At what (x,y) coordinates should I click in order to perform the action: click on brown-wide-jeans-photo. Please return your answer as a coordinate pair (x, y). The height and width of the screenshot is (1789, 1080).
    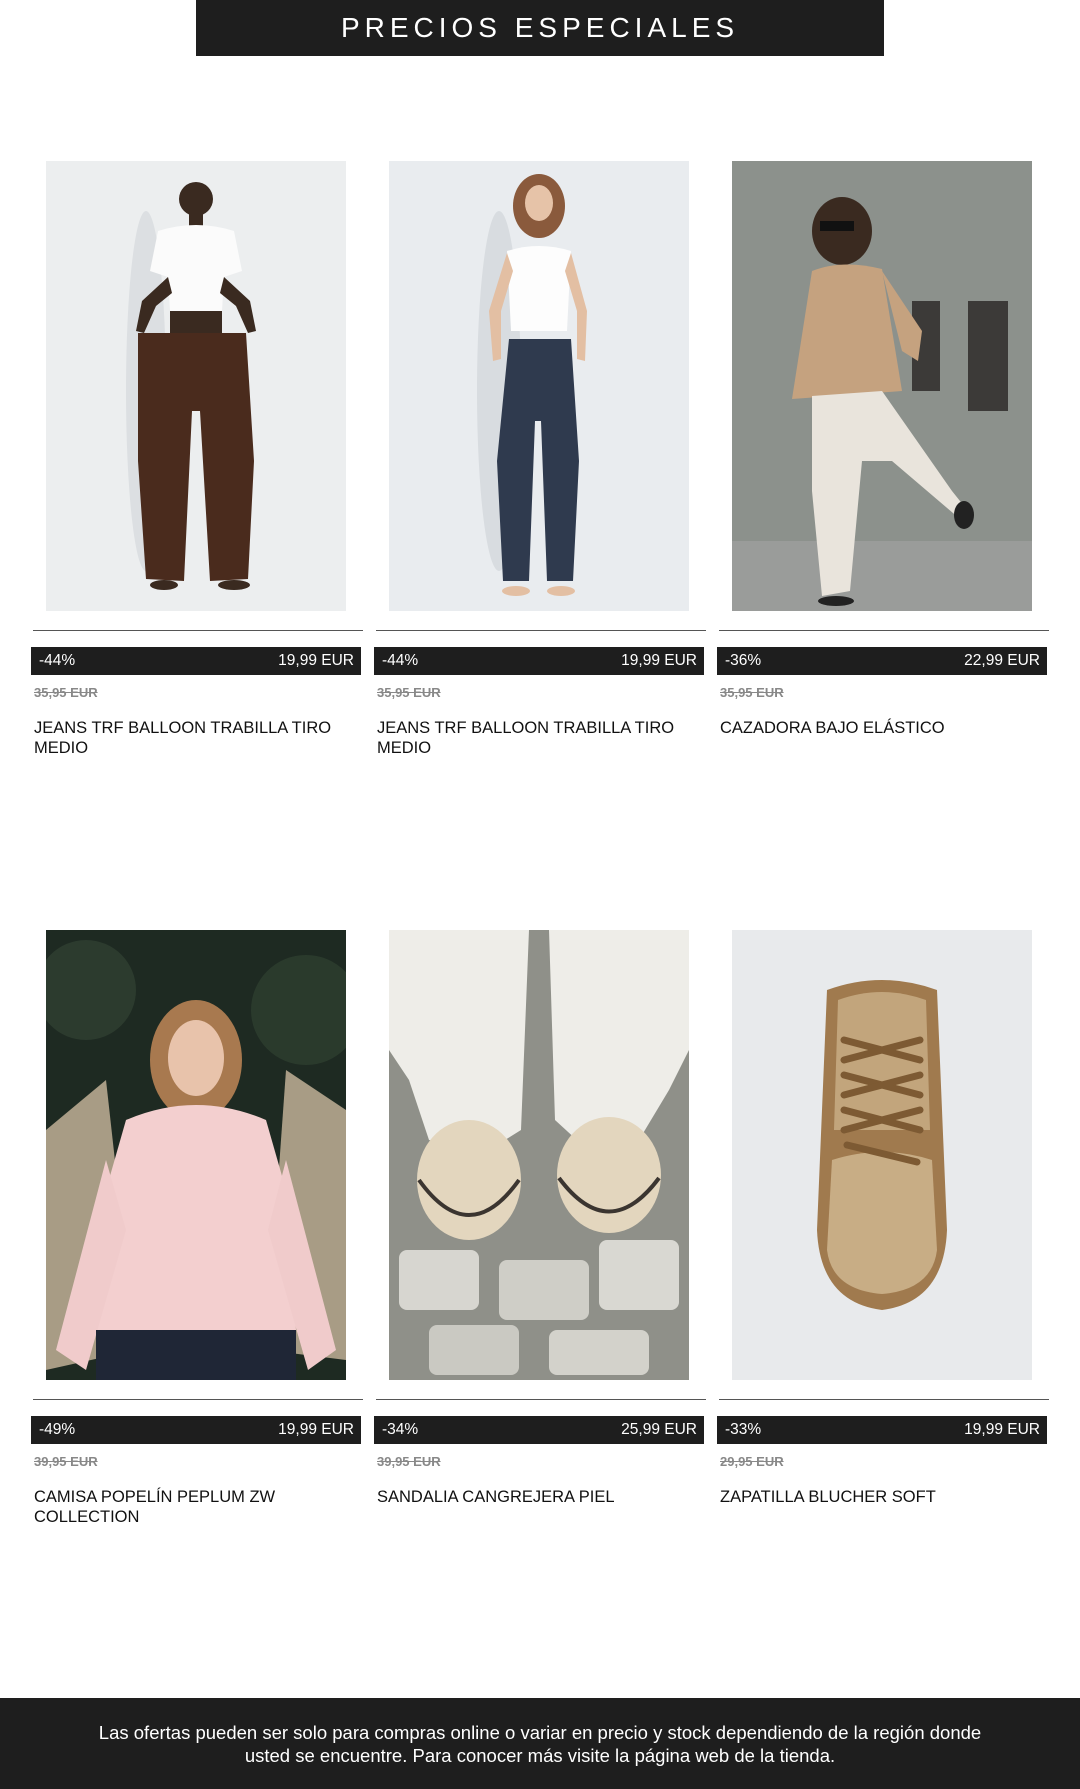
    Looking at the image, I should click on (196, 386).